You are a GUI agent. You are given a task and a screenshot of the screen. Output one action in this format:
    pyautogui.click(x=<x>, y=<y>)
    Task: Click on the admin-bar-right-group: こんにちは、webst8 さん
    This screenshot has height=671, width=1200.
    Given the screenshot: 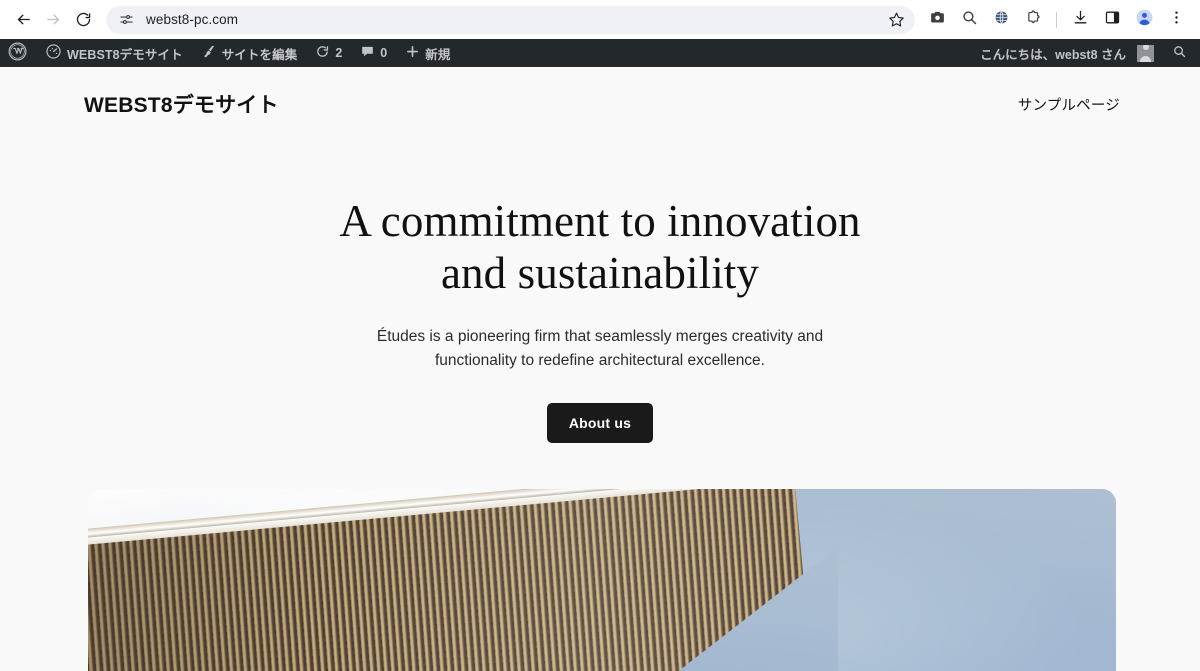 What is the action you would take?
    pyautogui.click(x=1085, y=53)
    